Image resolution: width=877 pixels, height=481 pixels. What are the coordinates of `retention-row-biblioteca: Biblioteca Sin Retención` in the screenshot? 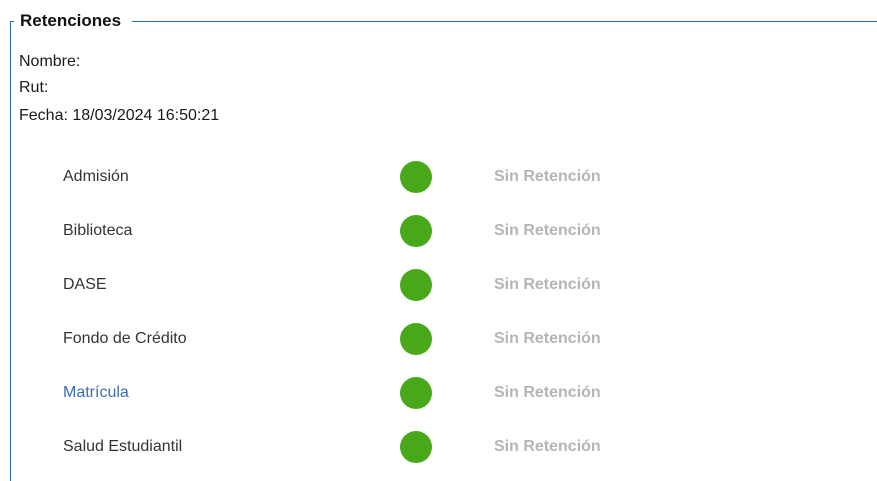 It's located at (438, 231).